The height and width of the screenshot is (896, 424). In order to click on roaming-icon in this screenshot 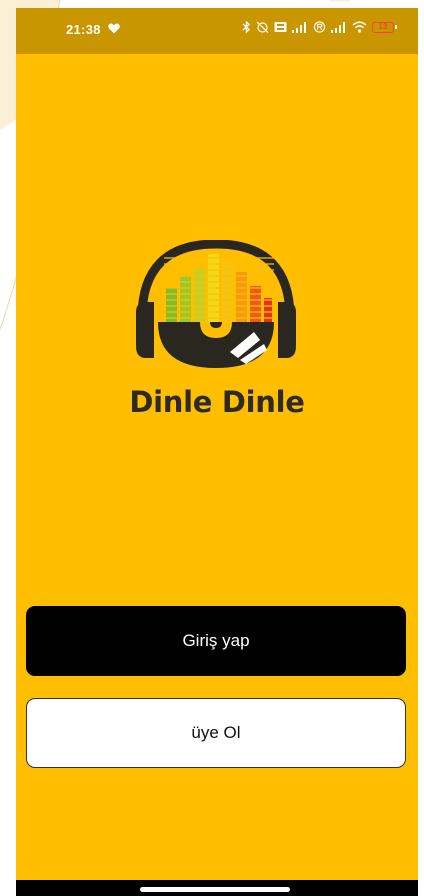, I will do `click(319, 27)`.